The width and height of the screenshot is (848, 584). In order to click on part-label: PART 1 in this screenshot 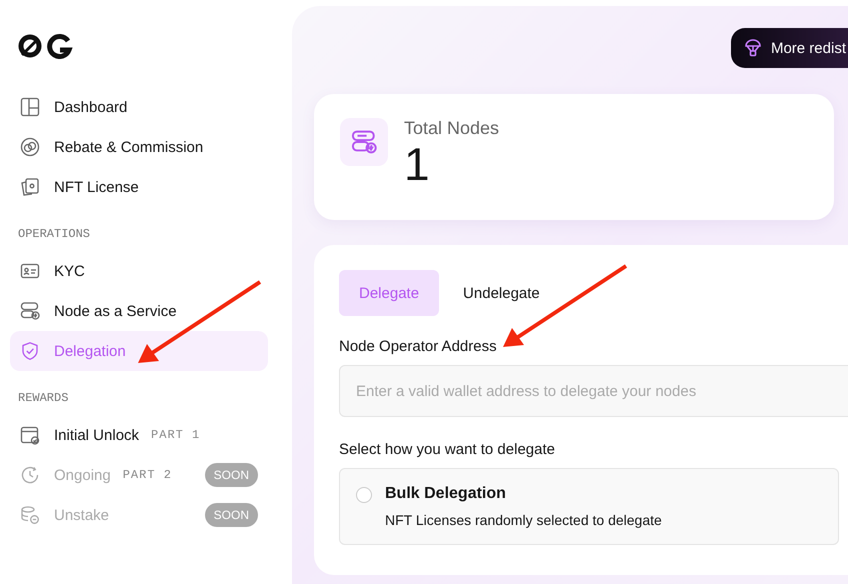, I will do `click(175, 435)`.